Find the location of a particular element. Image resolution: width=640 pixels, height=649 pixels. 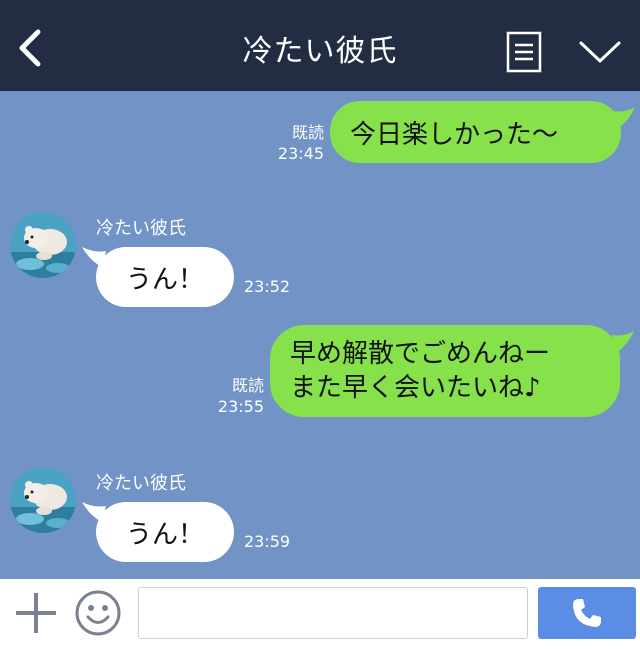

message-time: 23:59 is located at coordinates (267, 541).